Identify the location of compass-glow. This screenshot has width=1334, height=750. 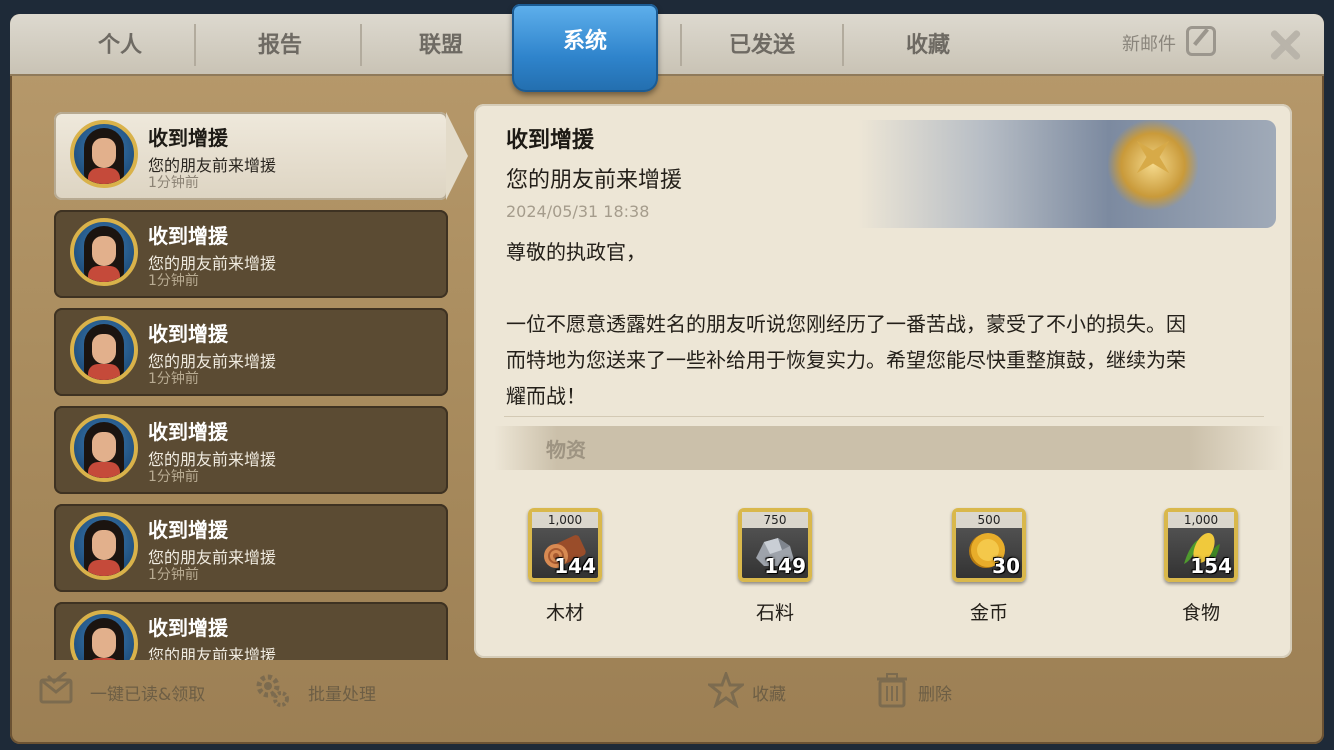
(1153, 165).